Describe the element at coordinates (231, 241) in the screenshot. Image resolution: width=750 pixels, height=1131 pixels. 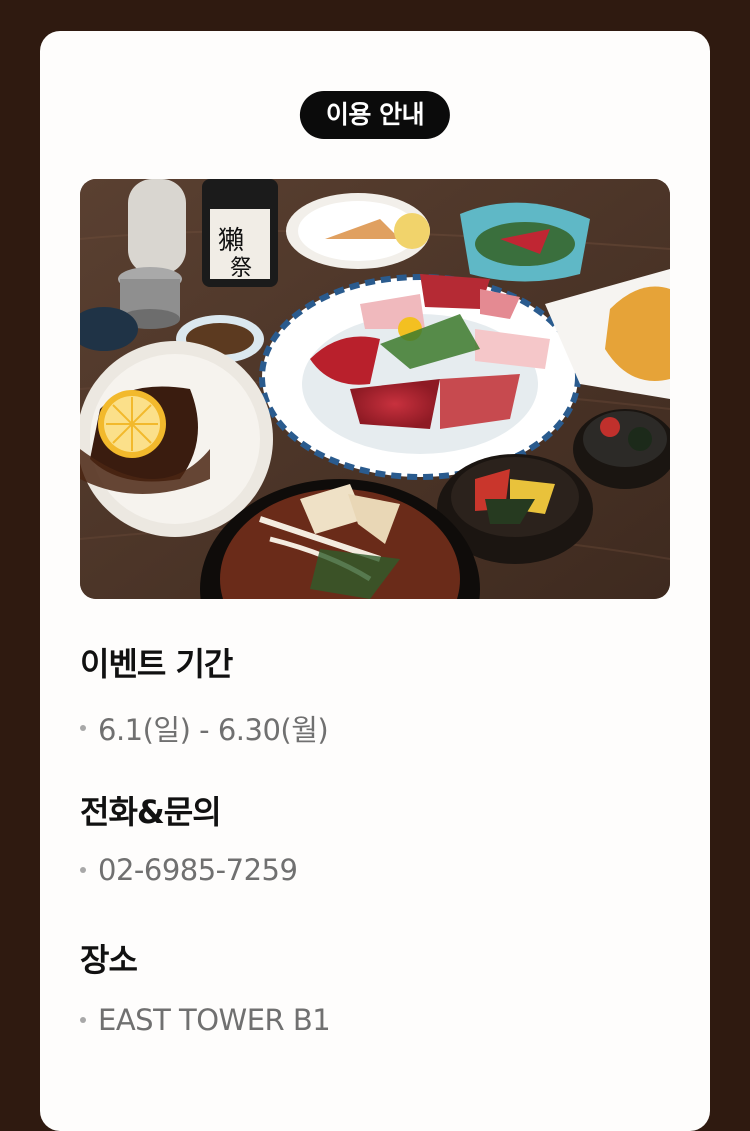
I see `svg-text: 獺` at that location.